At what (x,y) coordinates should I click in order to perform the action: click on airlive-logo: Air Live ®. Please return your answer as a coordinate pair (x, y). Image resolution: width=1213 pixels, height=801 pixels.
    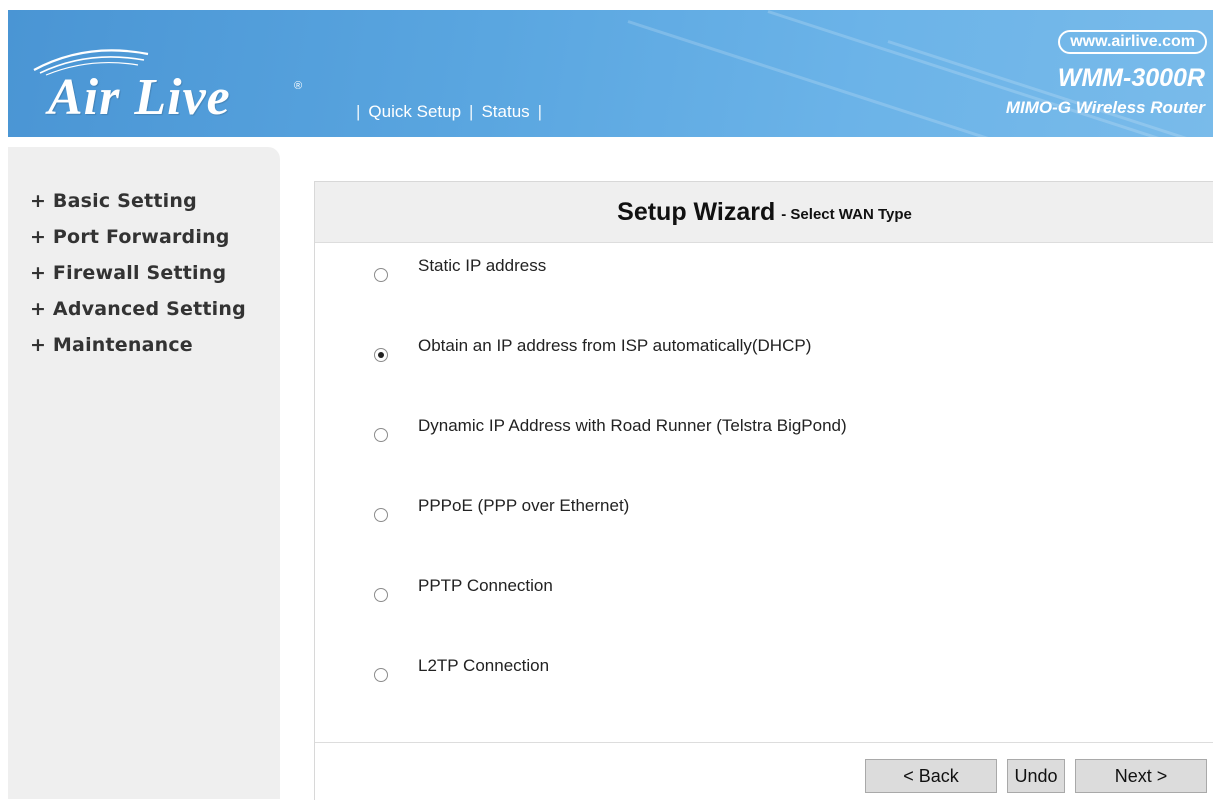
    Looking at the image, I should click on (168, 87).